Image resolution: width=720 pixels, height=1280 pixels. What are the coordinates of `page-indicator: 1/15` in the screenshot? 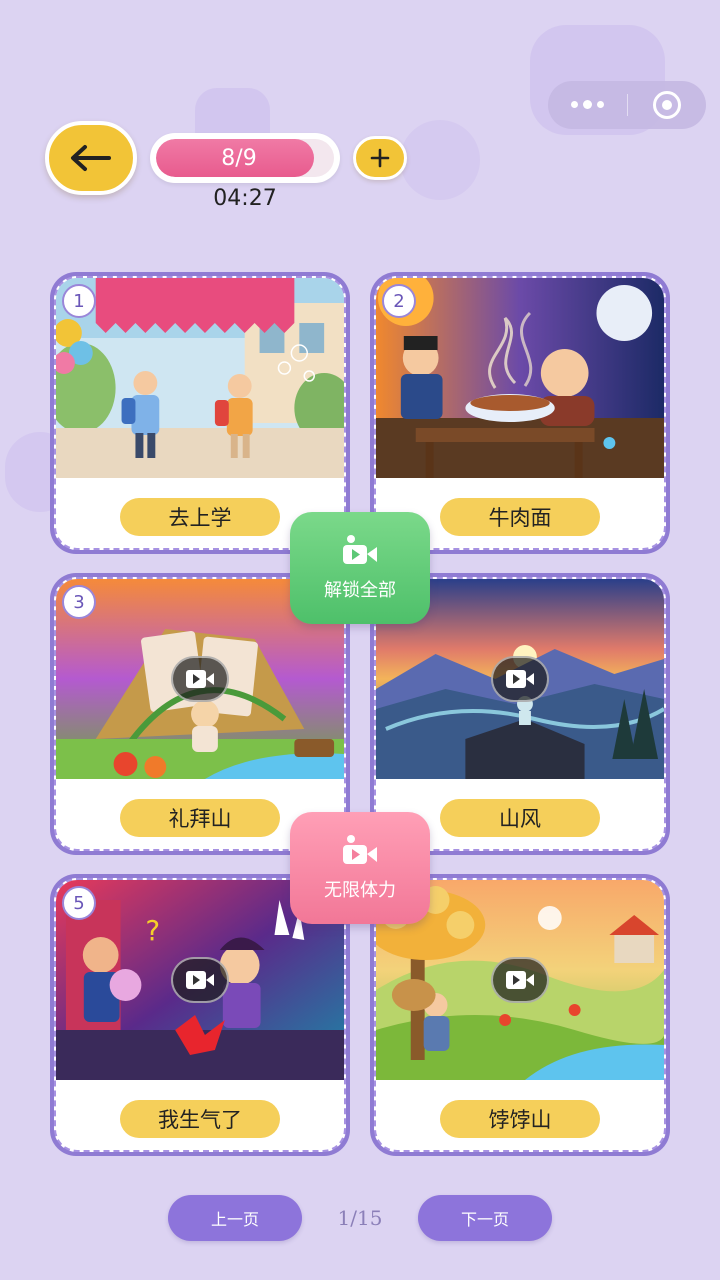 It's located at (360, 1218).